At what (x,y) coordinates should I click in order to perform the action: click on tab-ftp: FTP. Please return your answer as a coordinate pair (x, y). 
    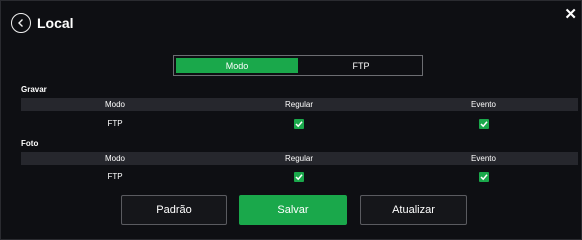
    Looking at the image, I should click on (361, 65).